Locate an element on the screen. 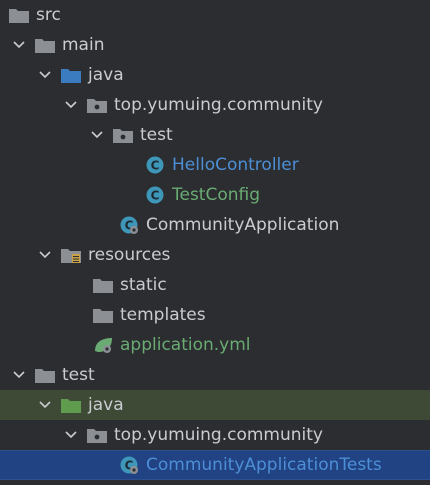 This screenshot has height=485, width=430. tree-node-main: main is located at coordinates (215, 45).